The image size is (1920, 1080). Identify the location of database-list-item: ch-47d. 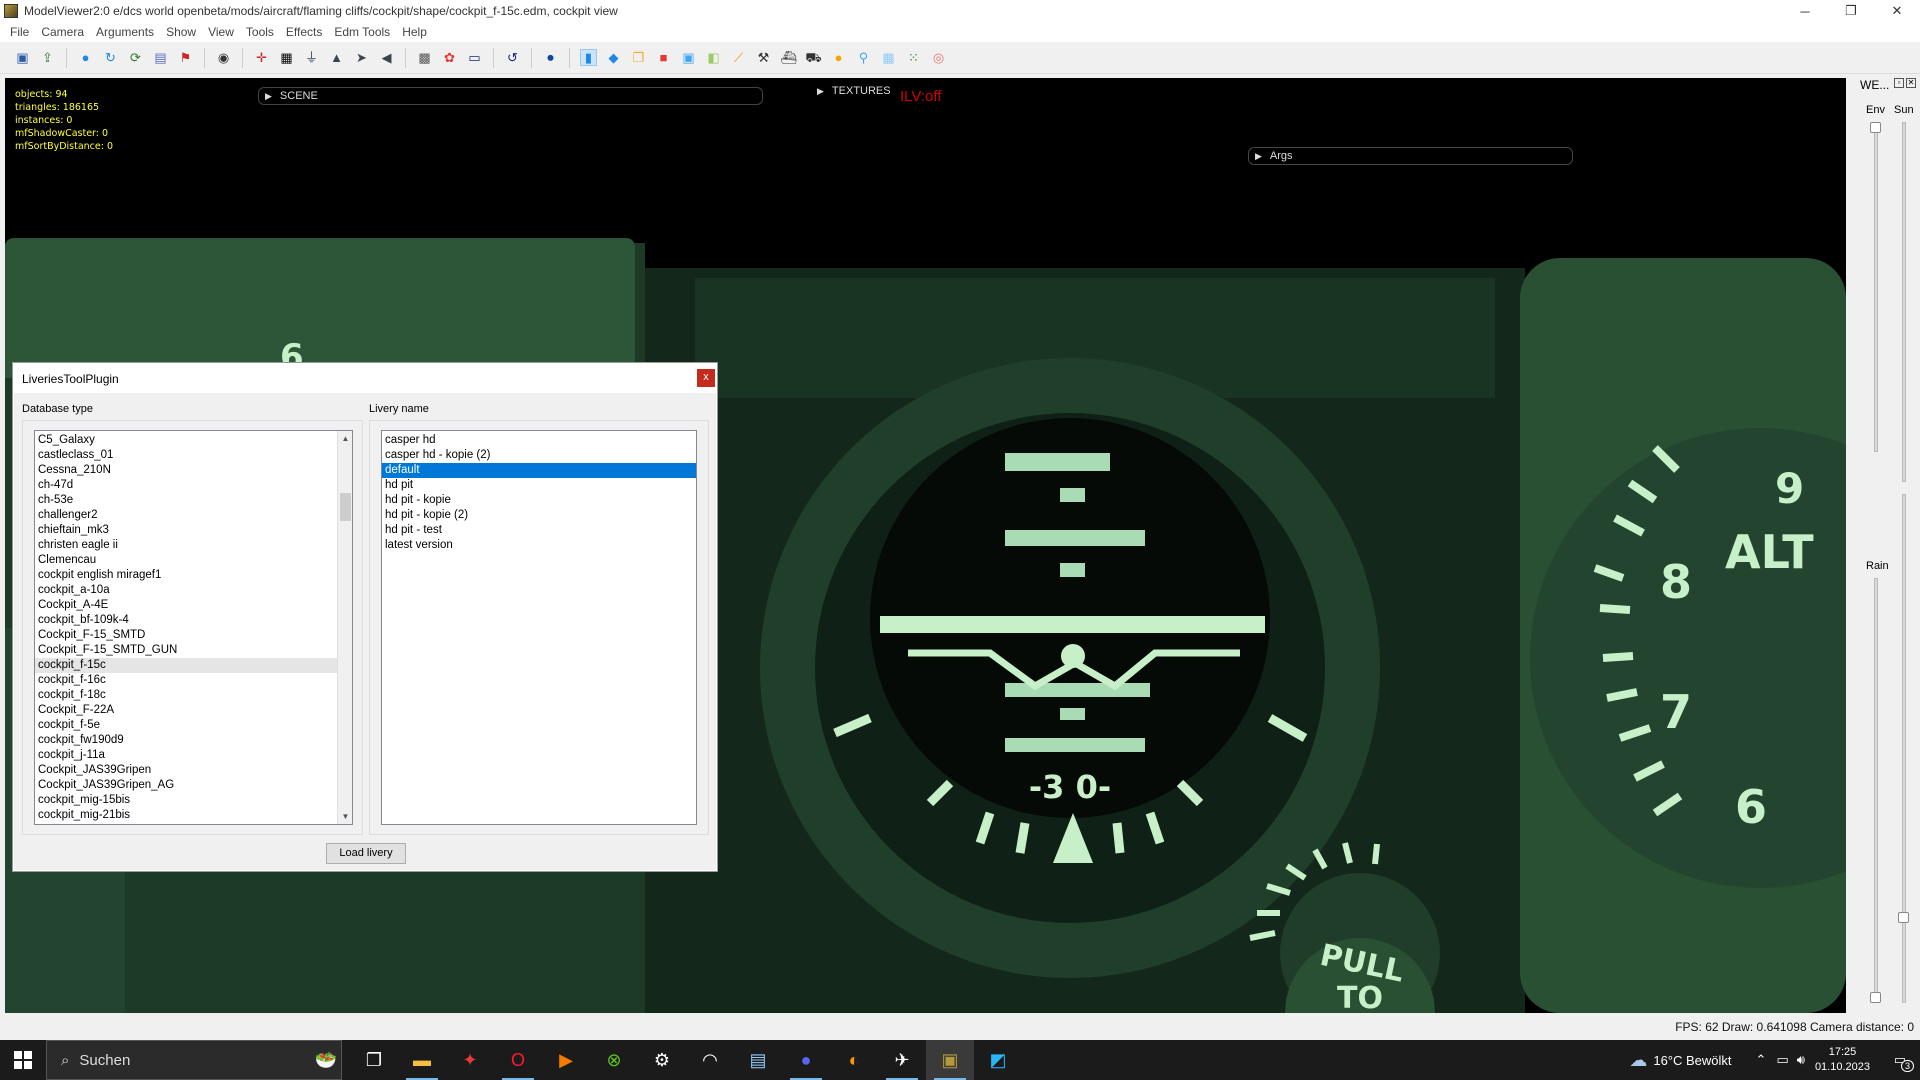
(193, 485).